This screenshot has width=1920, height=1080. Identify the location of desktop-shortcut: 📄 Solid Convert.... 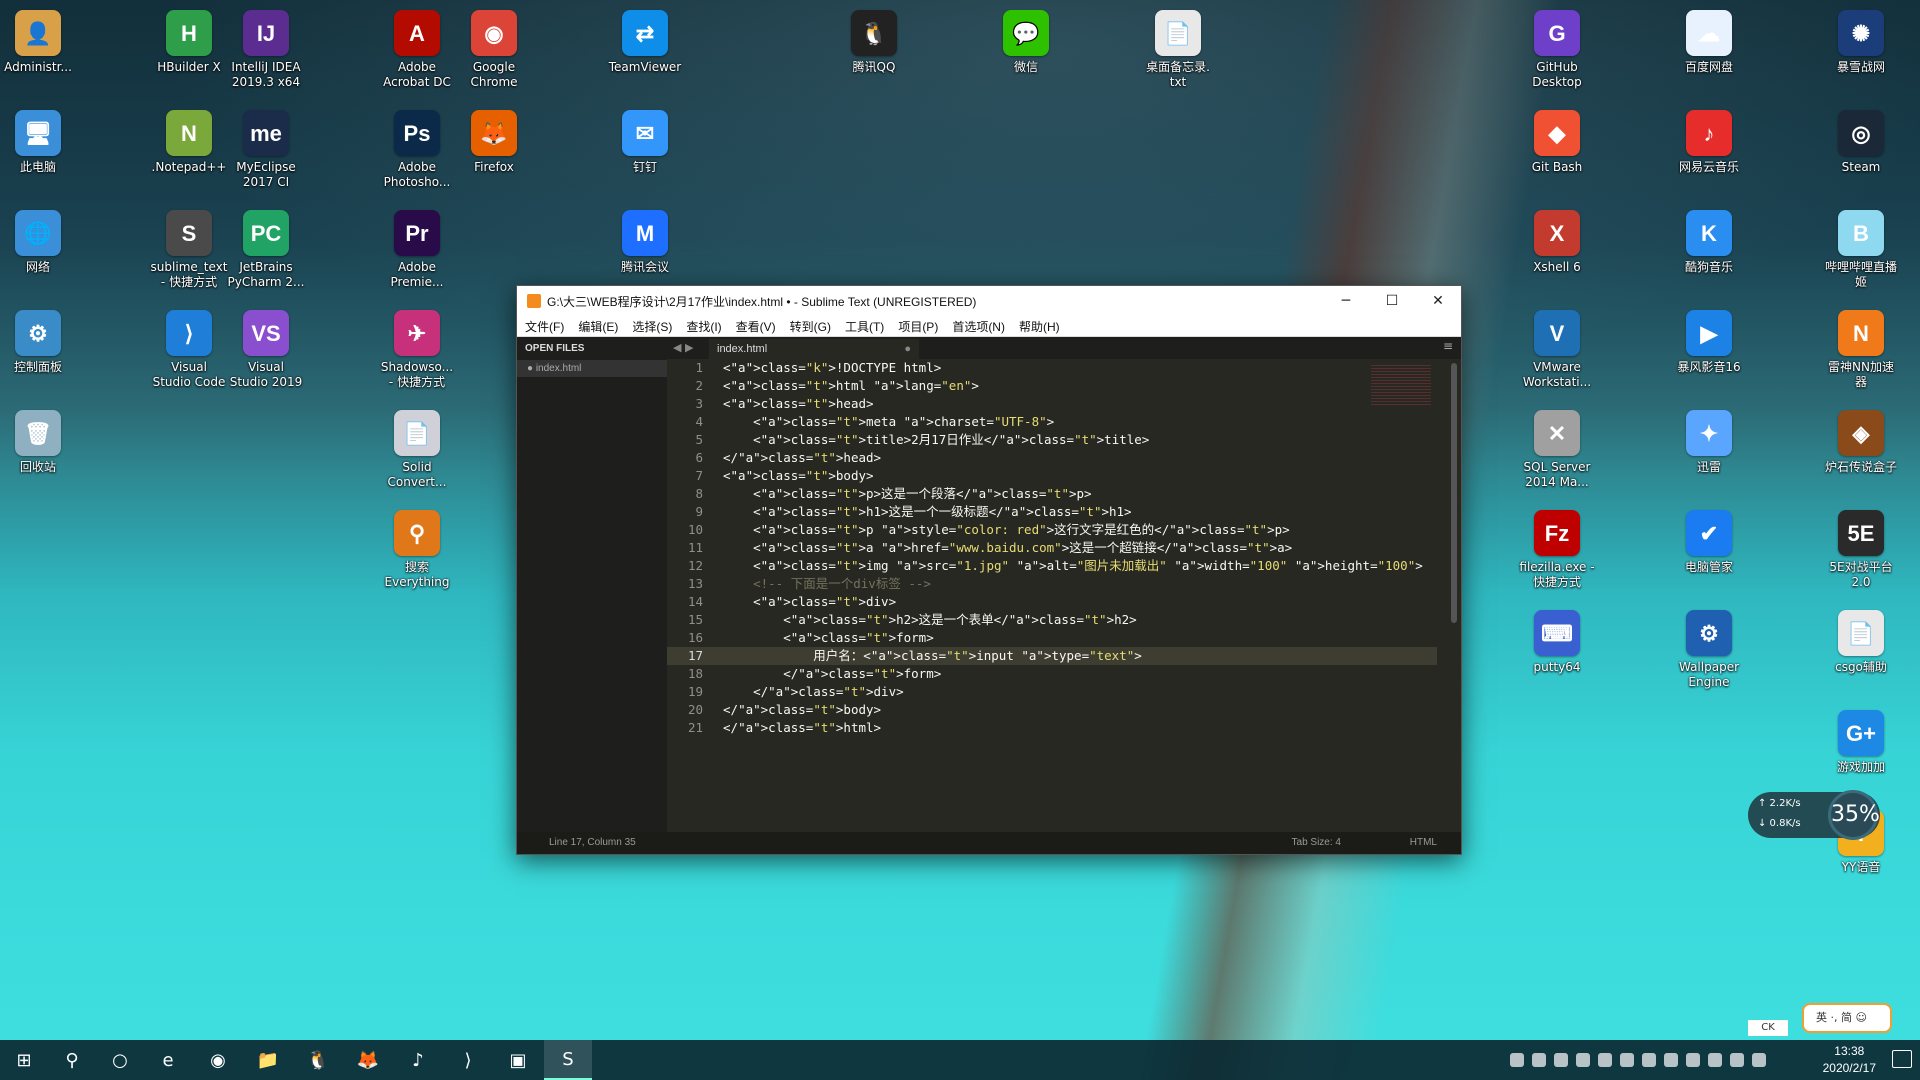
(417, 449).